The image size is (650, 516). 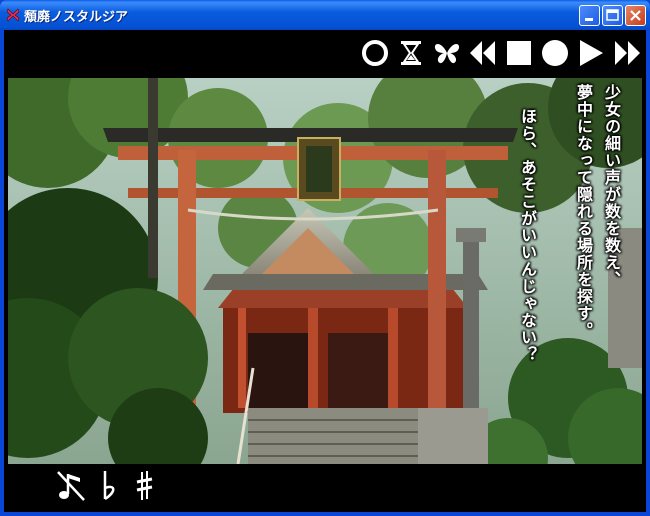 I want to click on play-icon, so click(x=591, y=53).